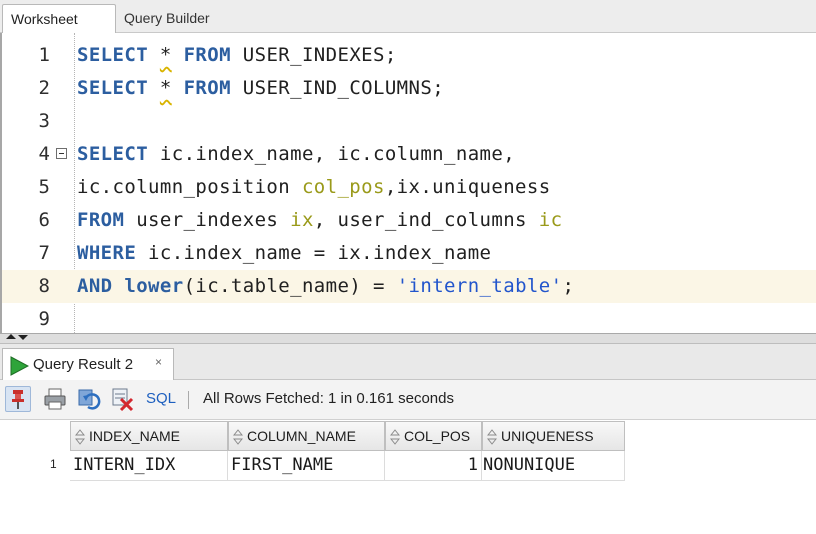  Describe the element at coordinates (332, 154) in the screenshot. I see `token: ic.index_name, ic.column_name,` at that location.